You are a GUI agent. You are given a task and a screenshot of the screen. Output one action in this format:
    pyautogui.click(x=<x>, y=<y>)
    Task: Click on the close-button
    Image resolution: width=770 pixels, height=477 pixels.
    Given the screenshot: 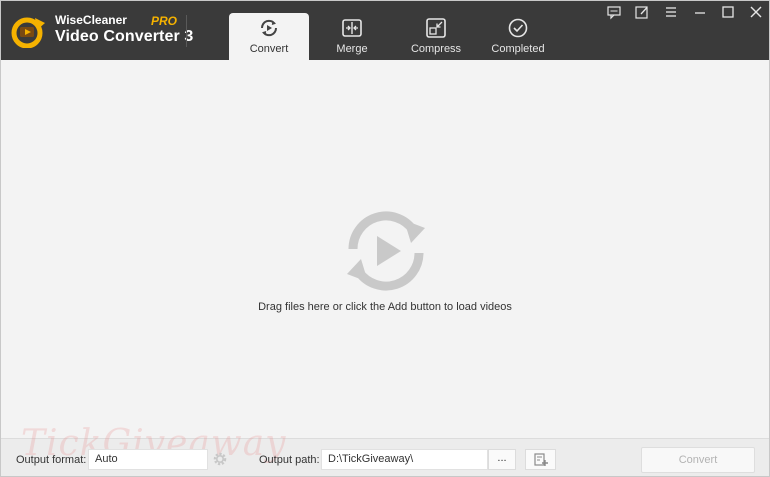 What is the action you would take?
    pyautogui.click(x=756, y=12)
    